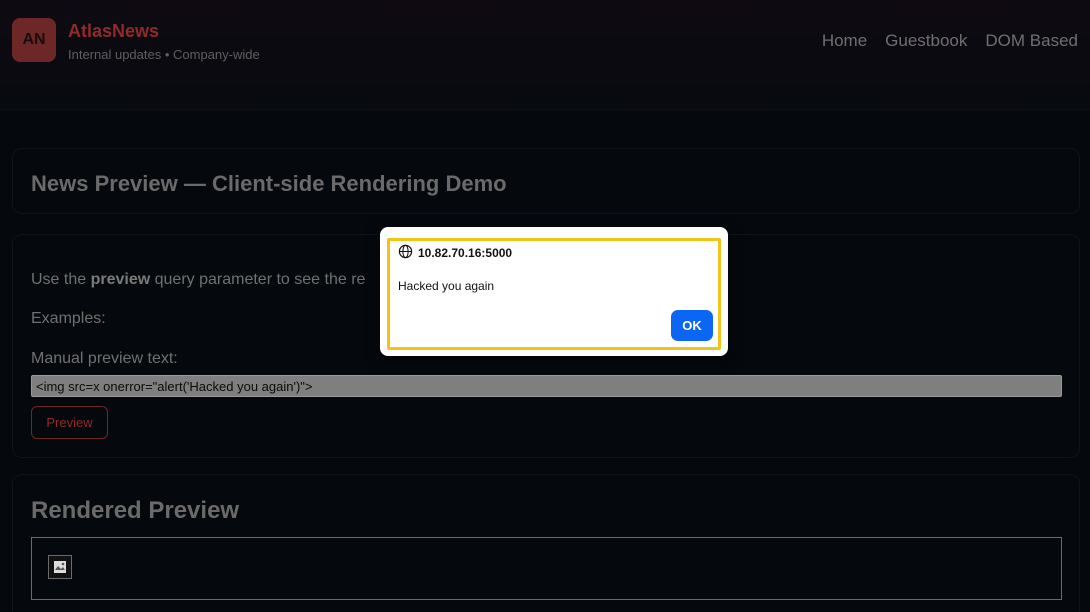 This screenshot has height=612, width=1090. What do you see at coordinates (258, 279) in the screenshot?
I see `intro-suffix: query parameter to see the re` at bounding box center [258, 279].